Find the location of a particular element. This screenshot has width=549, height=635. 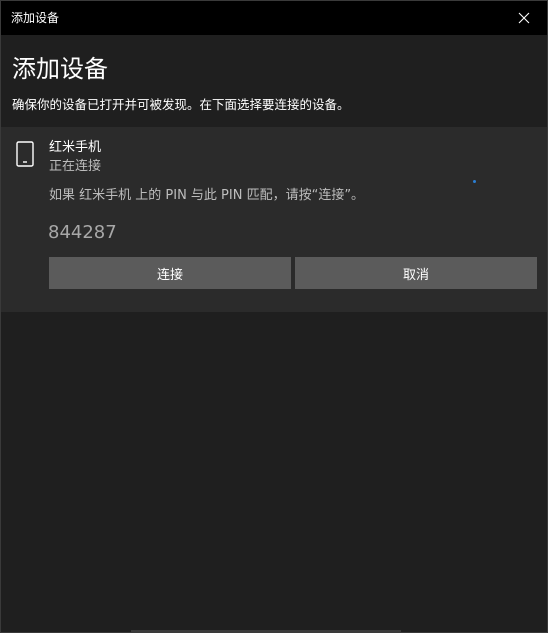

close-button is located at coordinates (524, 18).